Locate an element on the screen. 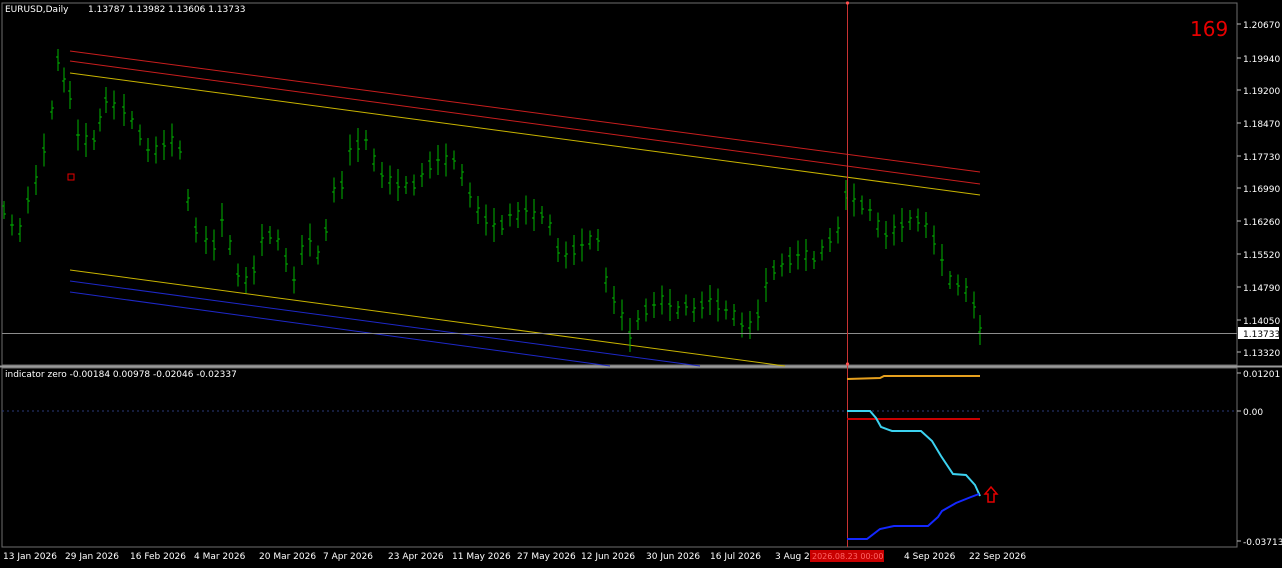 The image size is (1282, 568). price-tick: 1.14790 is located at coordinates (1258, 289).